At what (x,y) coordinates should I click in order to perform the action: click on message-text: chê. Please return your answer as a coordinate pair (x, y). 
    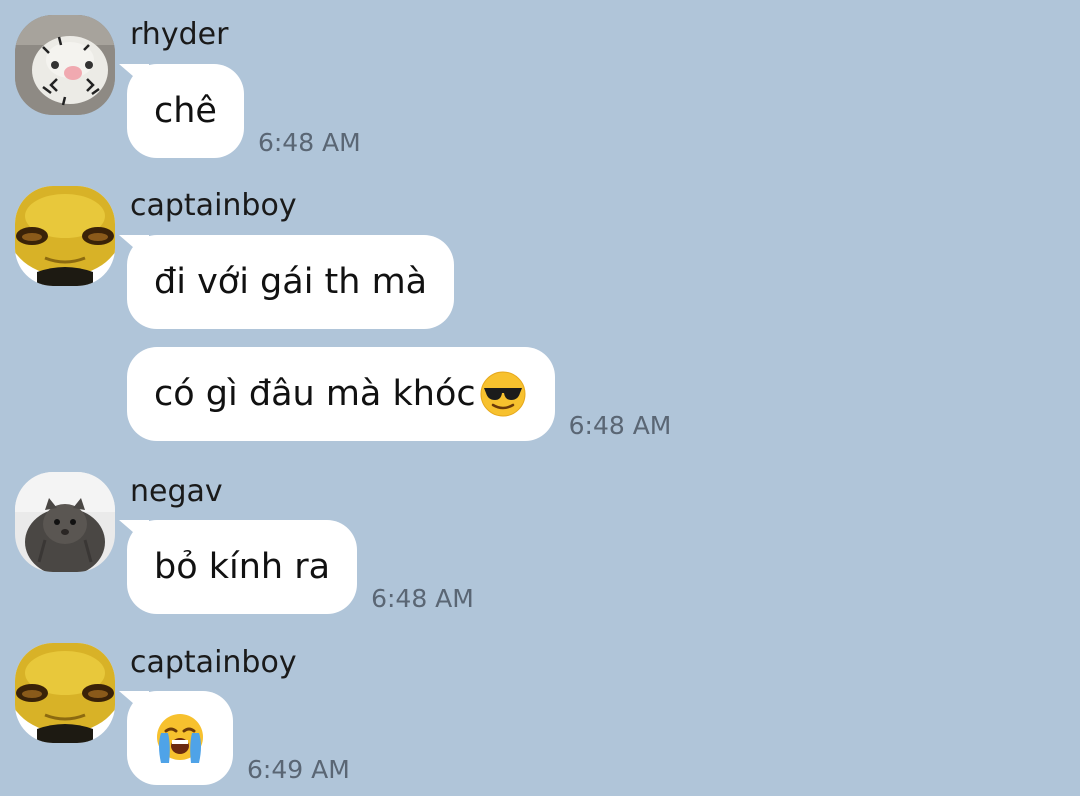
    Looking at the image, I should click on (185, 111).